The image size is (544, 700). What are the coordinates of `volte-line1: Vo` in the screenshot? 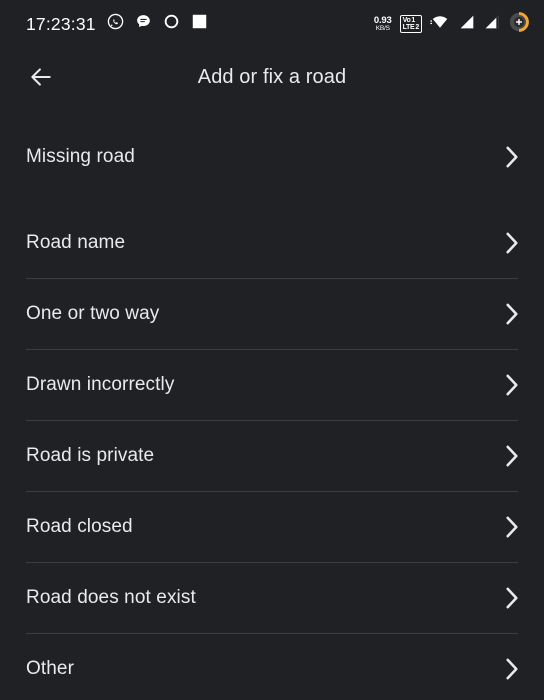 It's located at (406, 20).